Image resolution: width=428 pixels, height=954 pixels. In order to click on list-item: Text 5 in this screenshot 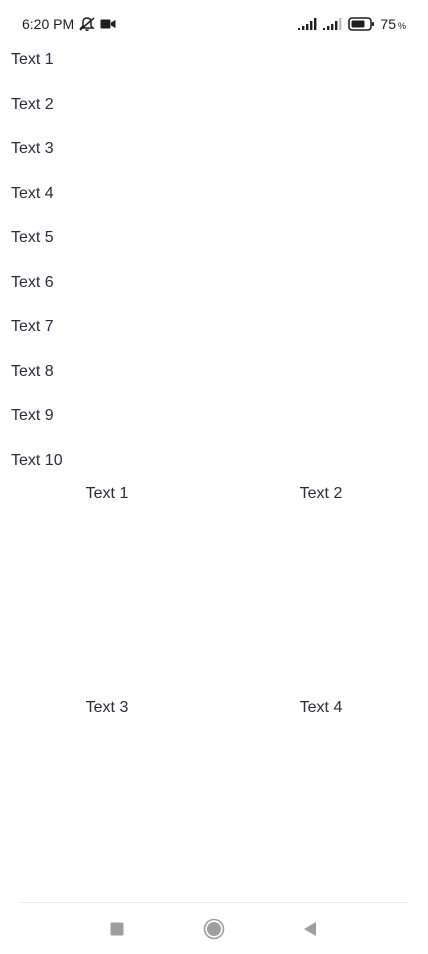, I will do `click(32, 237)`.